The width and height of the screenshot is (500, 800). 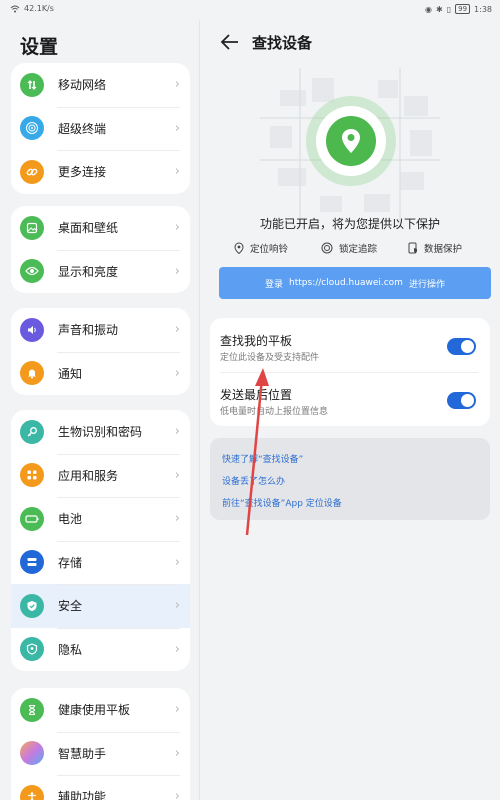 I want to click on settings-item-apps: 应用和服务 ›, so click(x=100, y=475).